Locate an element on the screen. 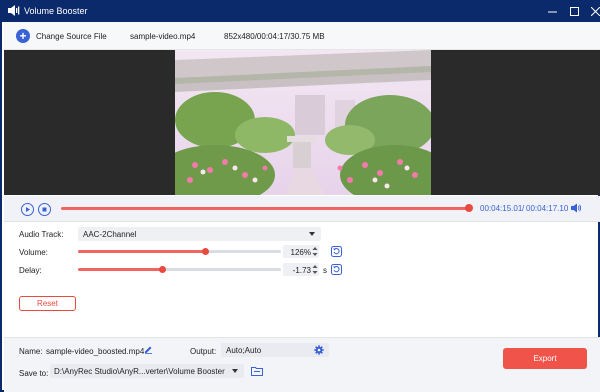  add-source-button: + is located at coordinates (23, 36).